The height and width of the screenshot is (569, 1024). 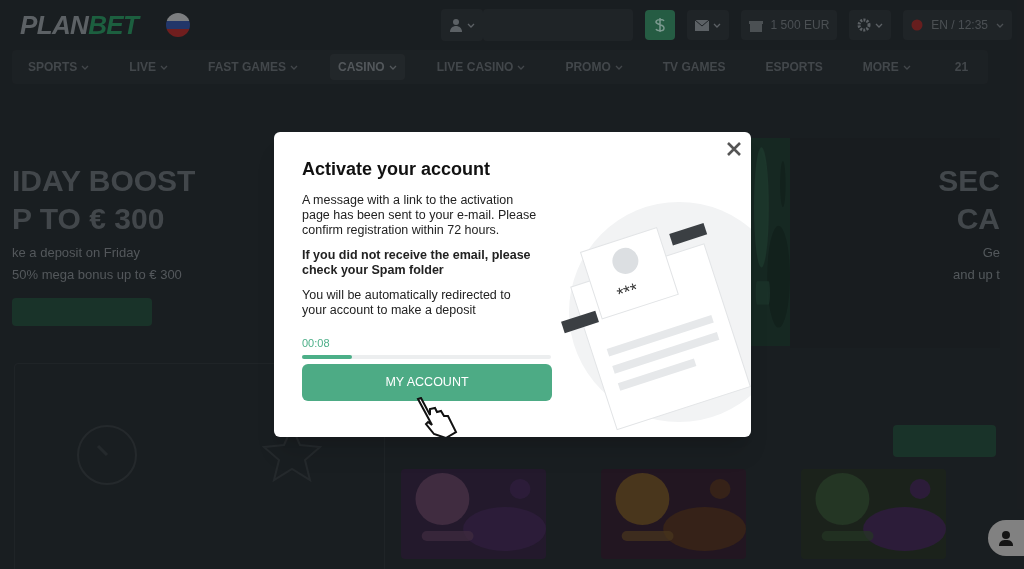 What do you see at coordinates (316, 343) in the screenshot?
I see `timer-text: 00:08` at bounding box center [316, 343].